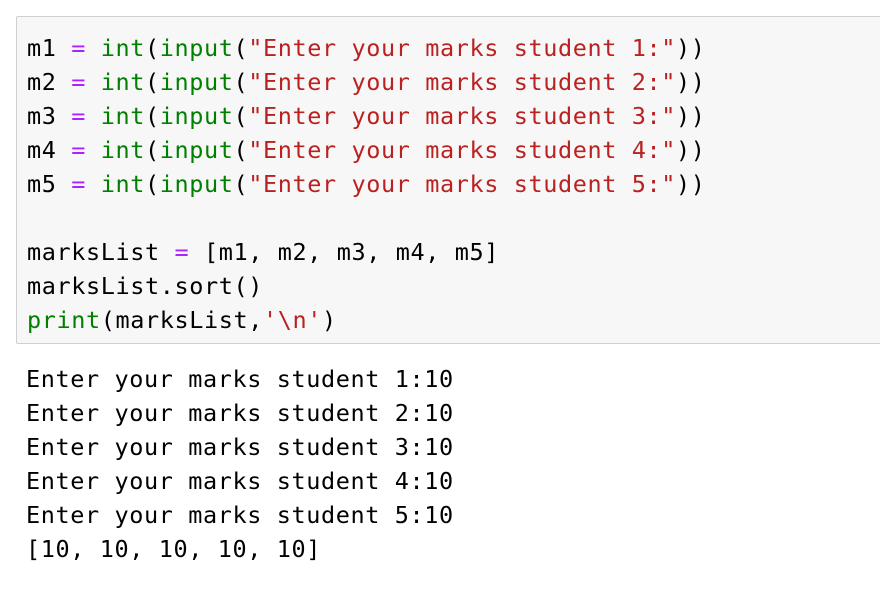 This screenshot has width=880, height=590. I want to click on code-line: marksList = [m1, m2, m3, m4, m5], so click(263, 252).